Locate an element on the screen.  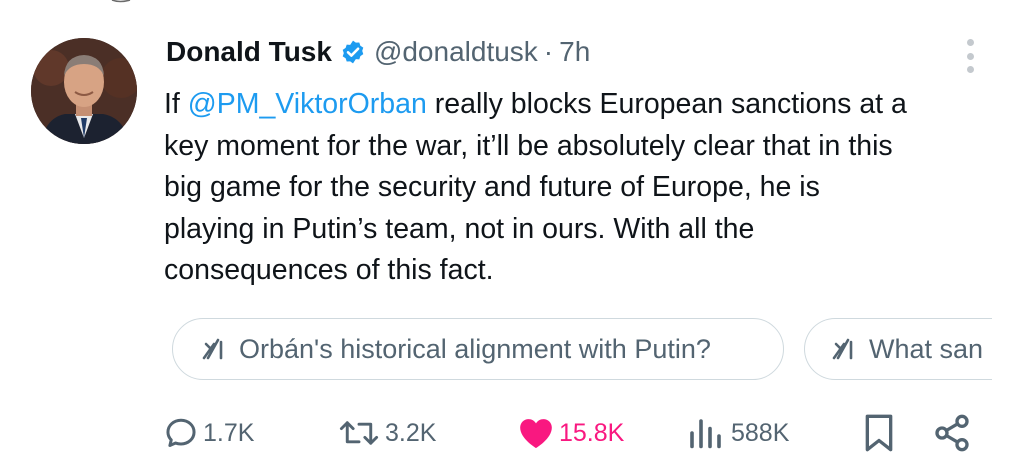
tweet-text-line-5: consequences of this fact. is located at coordinates (329, 270).